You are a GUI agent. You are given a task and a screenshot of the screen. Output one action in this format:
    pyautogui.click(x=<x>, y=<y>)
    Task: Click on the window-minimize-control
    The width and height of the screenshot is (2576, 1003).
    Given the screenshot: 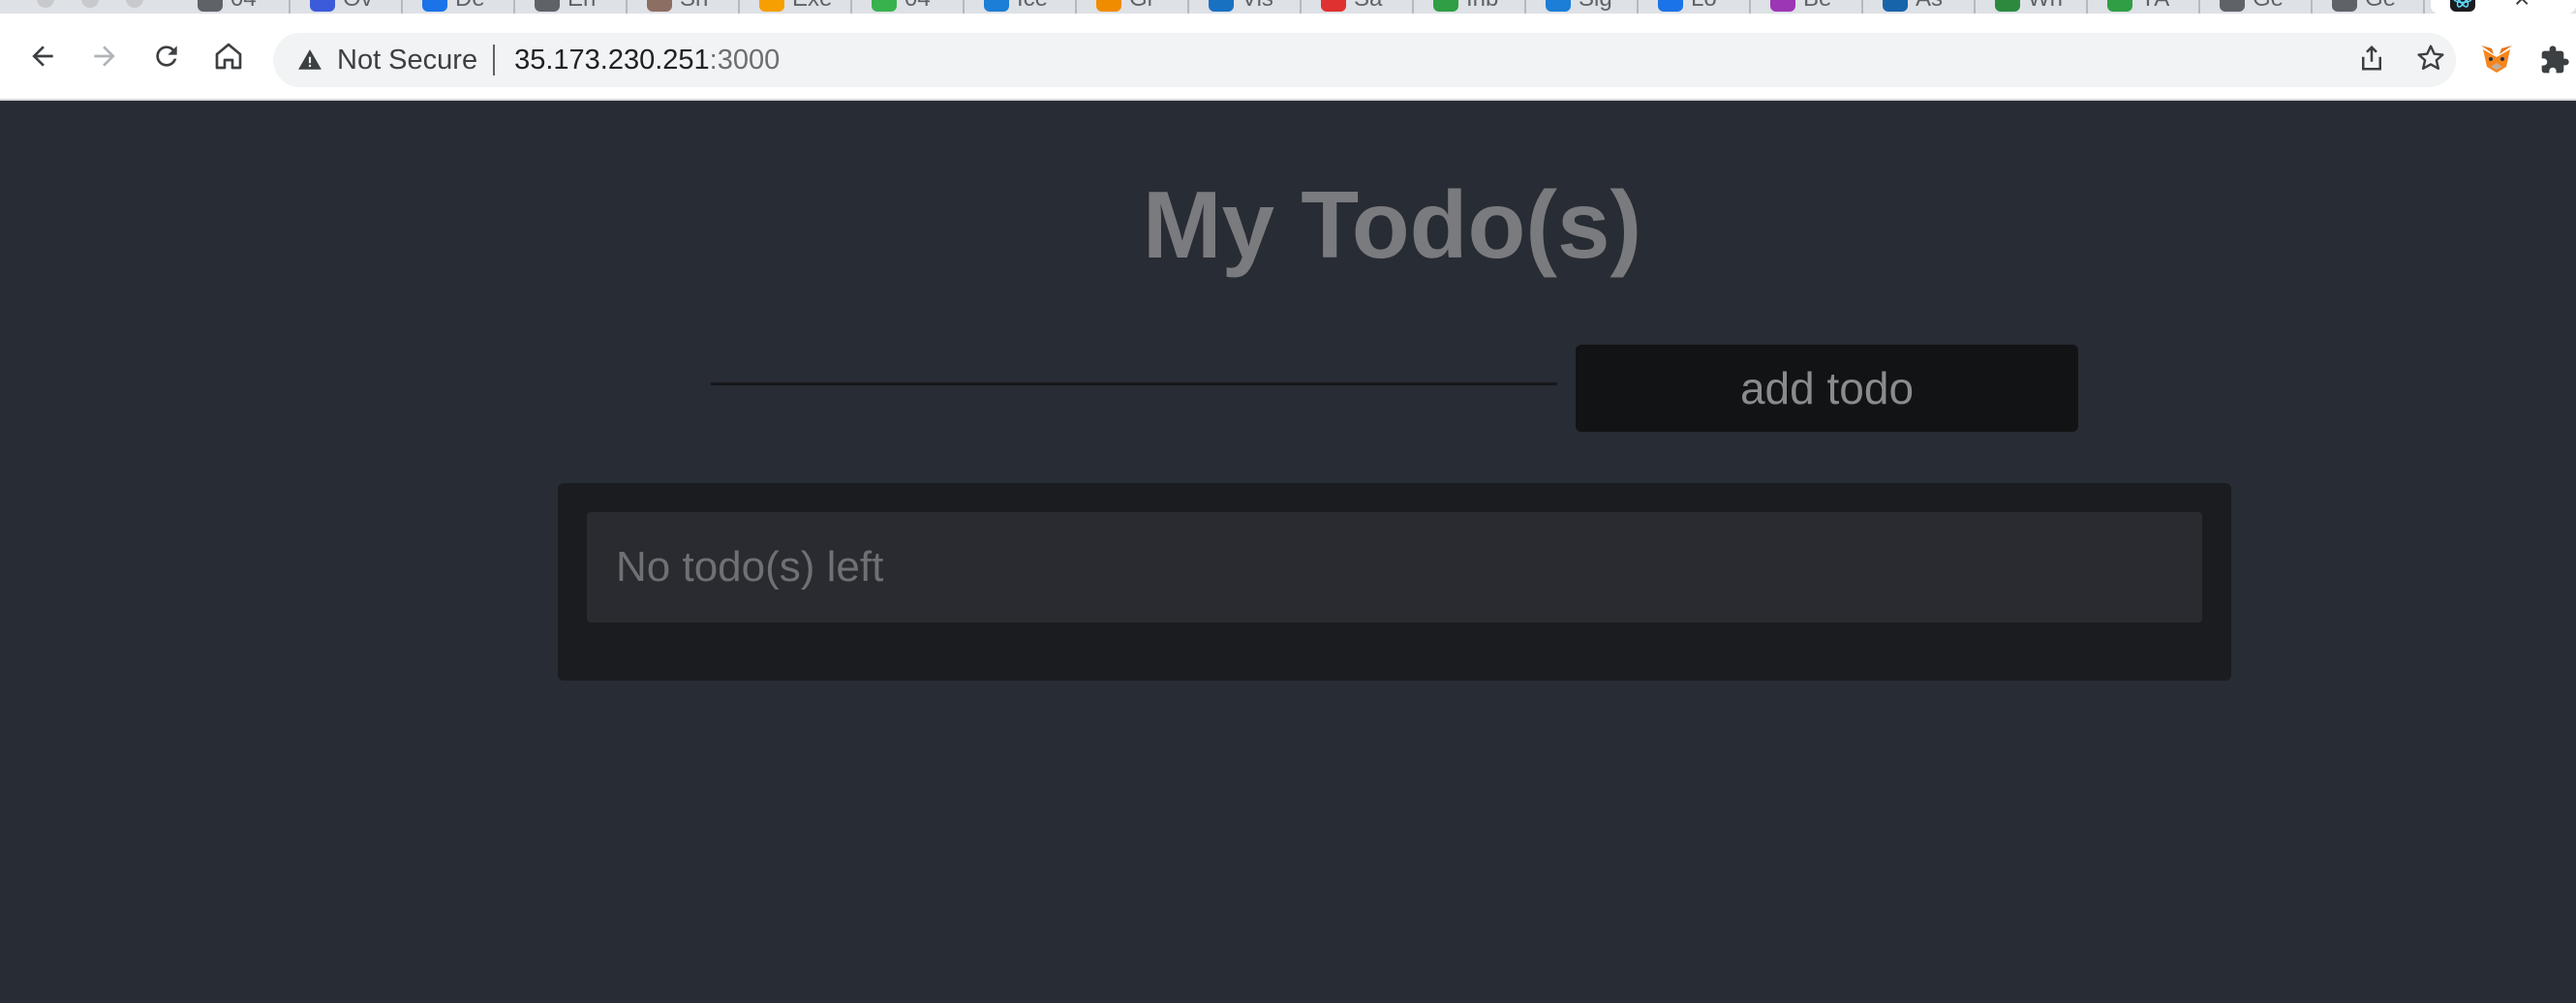 What is the action you would take?
    pyautogui.click(x=90, y=4)
    